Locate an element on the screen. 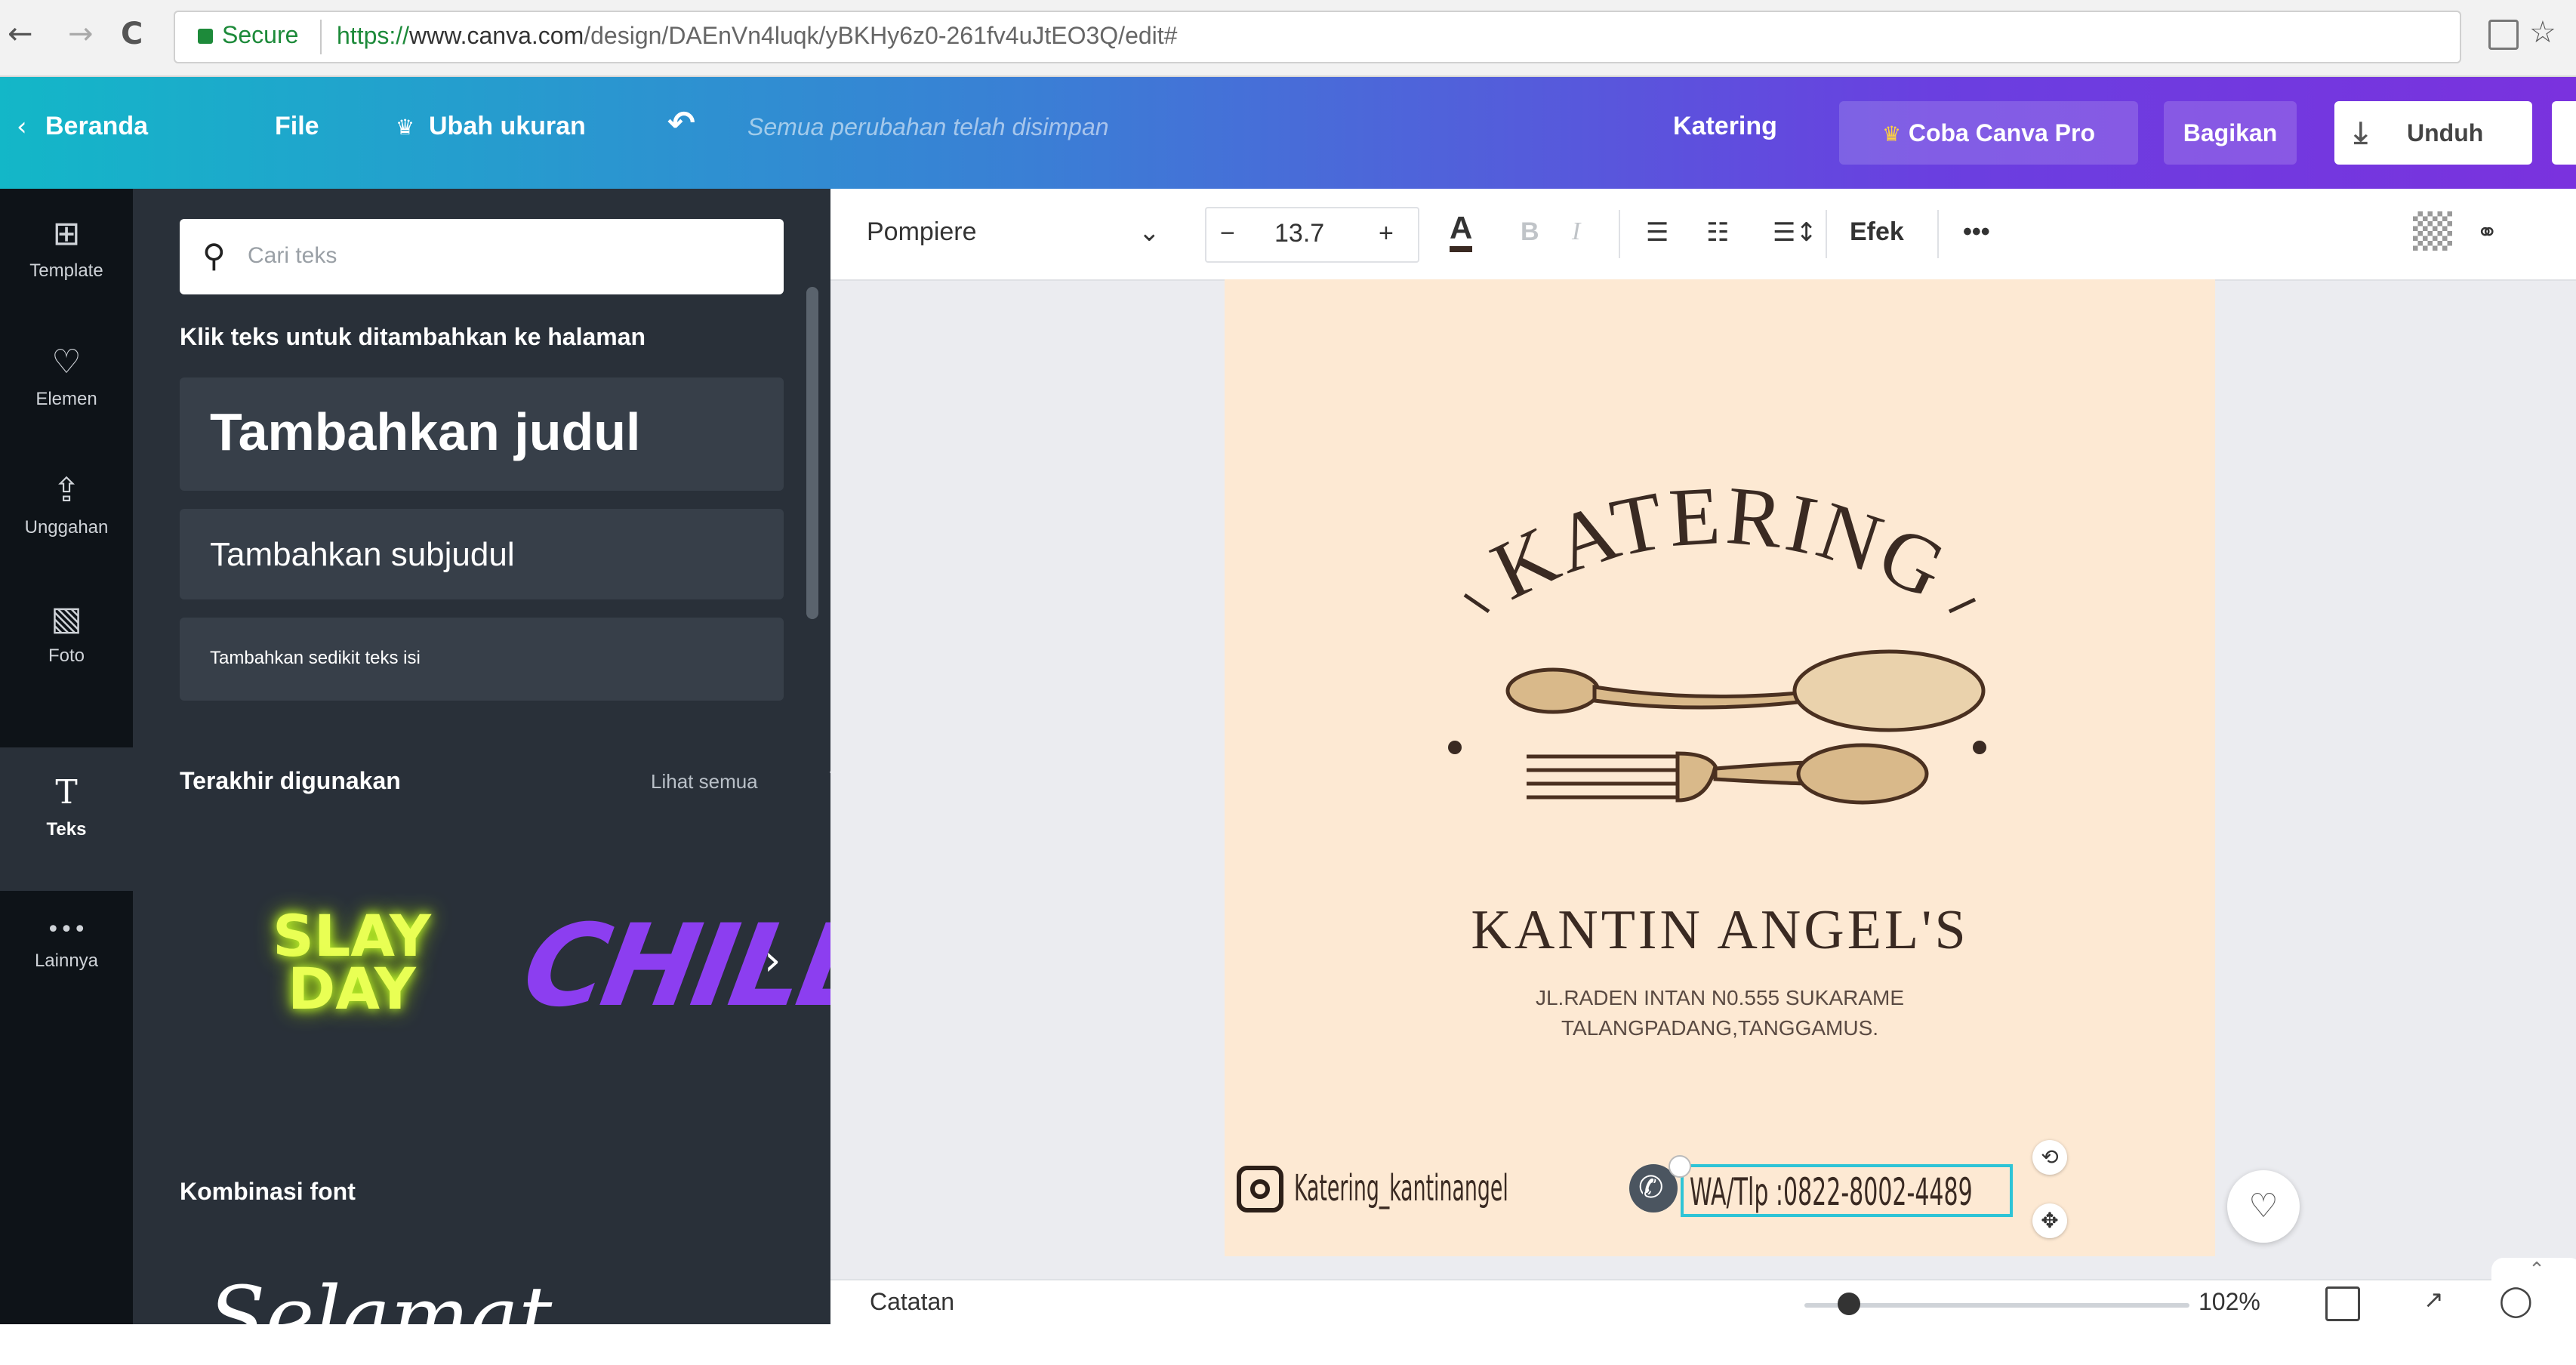 The height and width of the screenshot is (1365, 2576). rotate-icon: ⟲ is located at coordinates (2049, 1157).